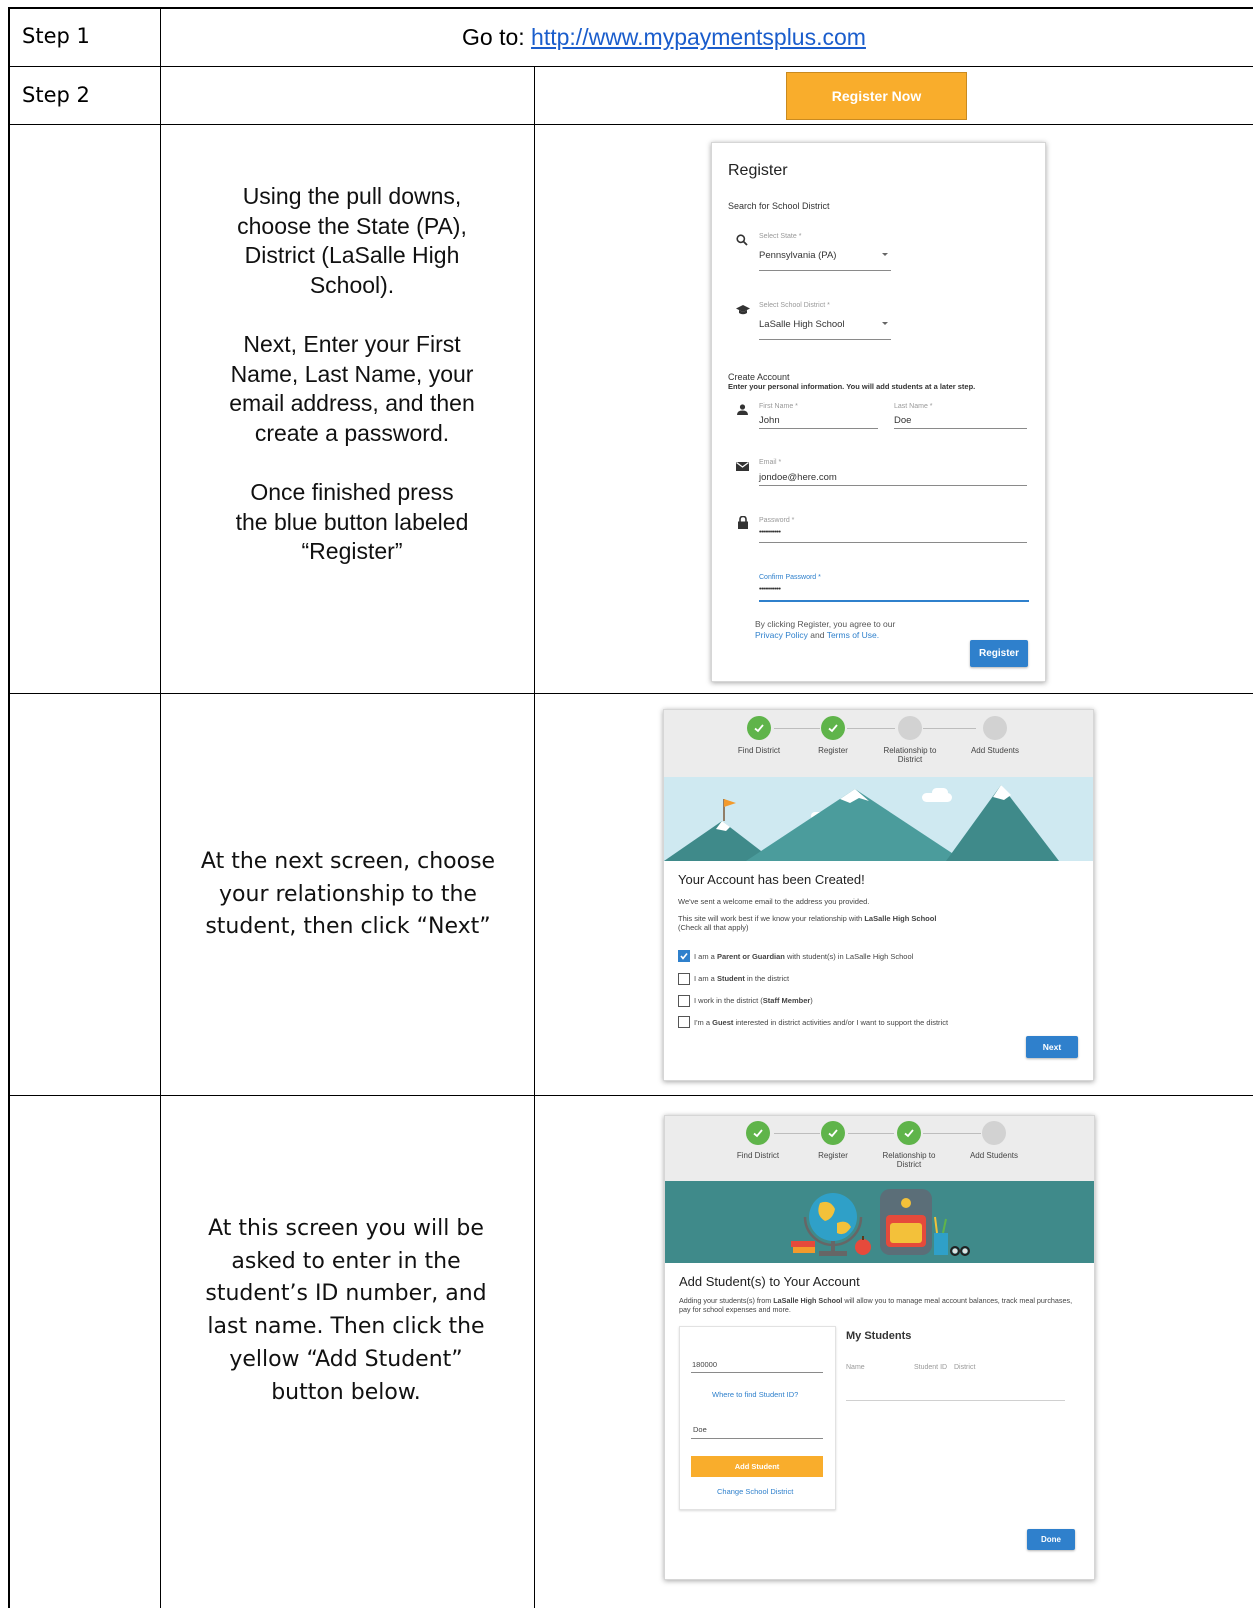 The height and width of the screenshot is (1608, 1253). Describe the element at coordinates (876, 96) in the screenshot. I see `register-now-button: Register Now` at that location.